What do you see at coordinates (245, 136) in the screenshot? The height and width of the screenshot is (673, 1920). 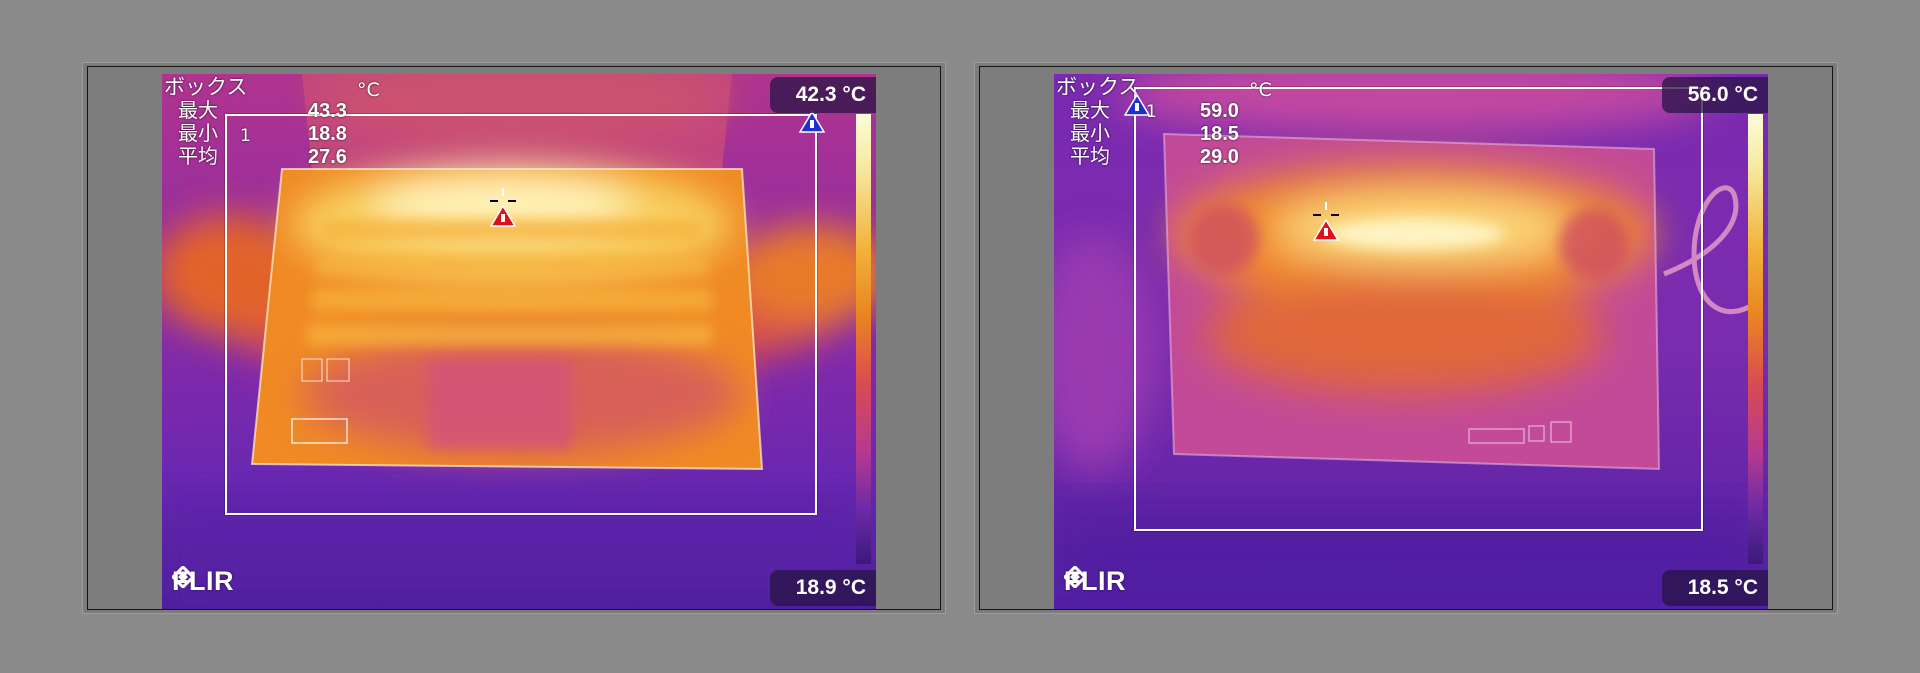 I see `roi-number: 1` at bounding box center [245, 136].